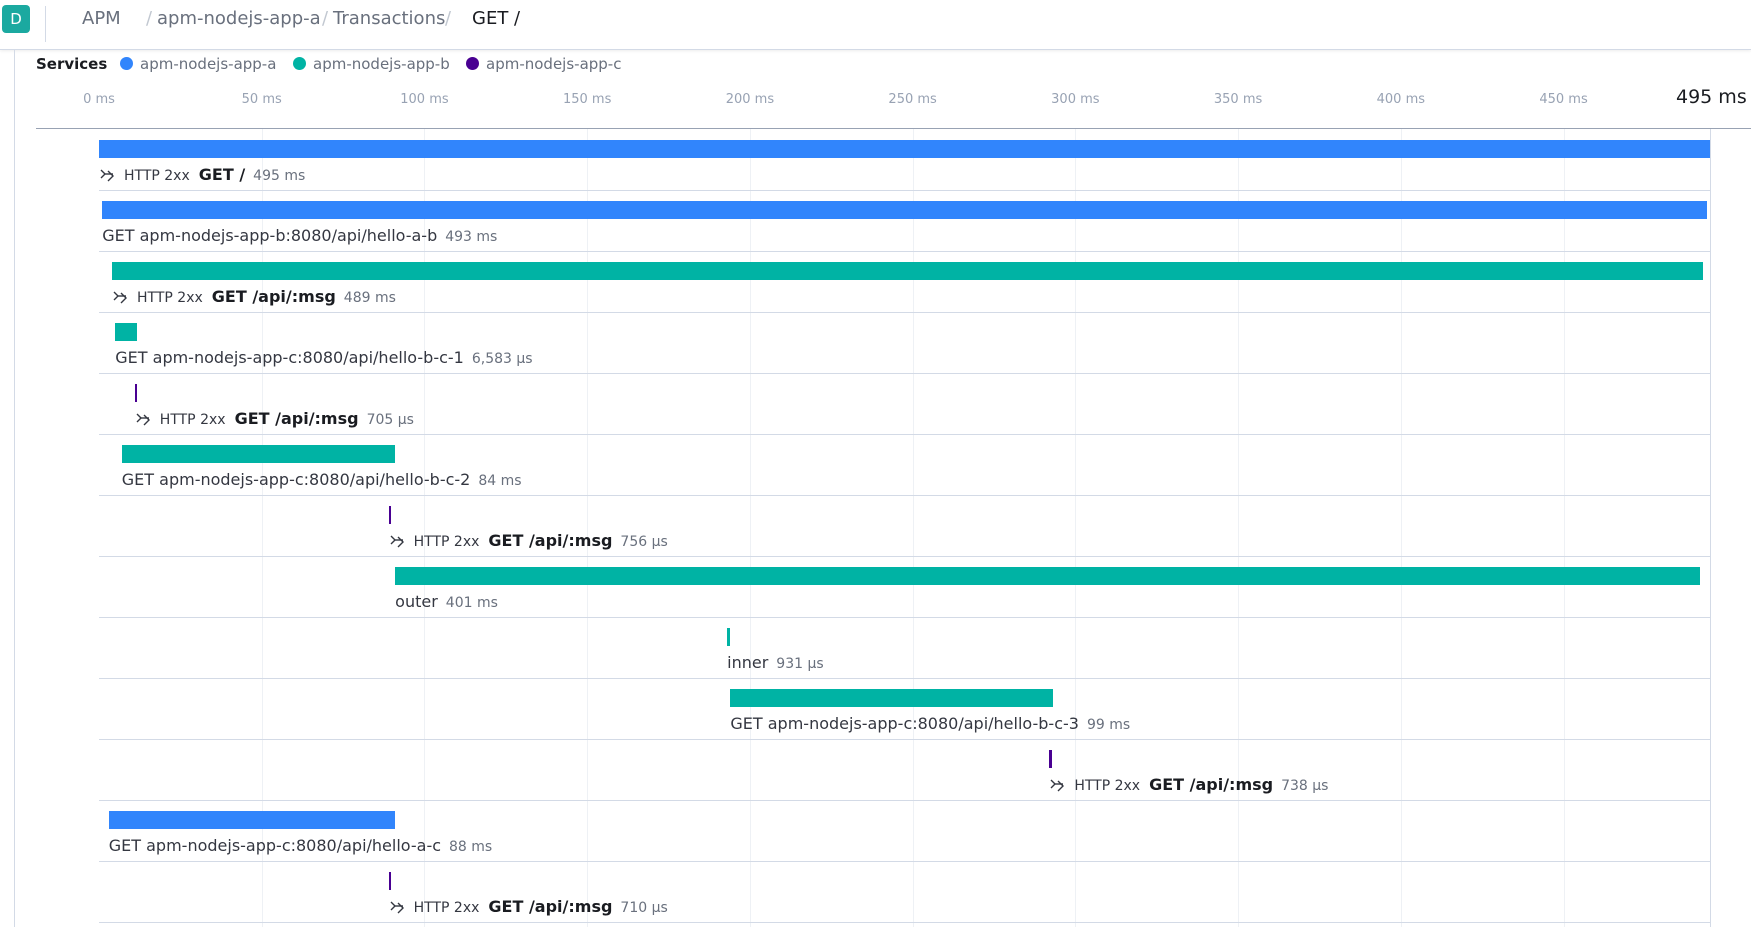 This screenshot has height=927, width=1751. Describe the element at coordinates (16, 19) in the screenshot. I see `space-avatar: D` at that location.